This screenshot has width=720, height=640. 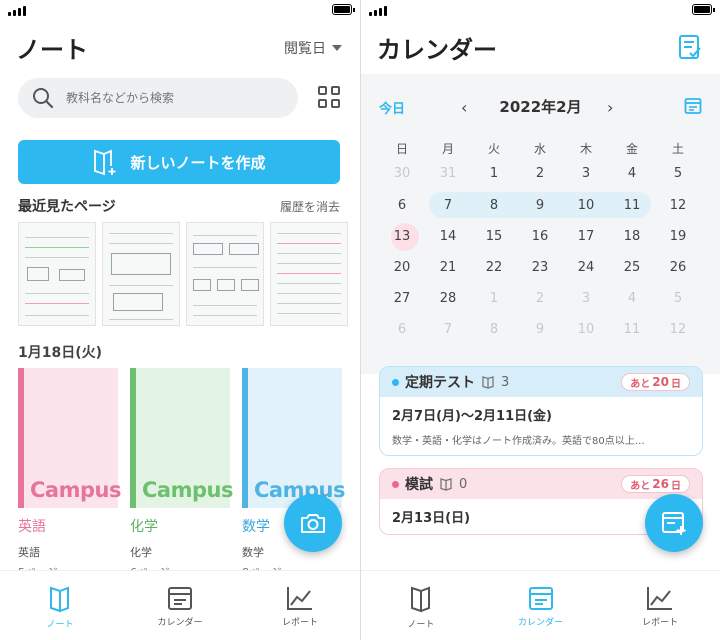 What do you see at coordinates (660, 382) in the screenshot?
I see `badge-days: 20` at bounding box center [660, 382].